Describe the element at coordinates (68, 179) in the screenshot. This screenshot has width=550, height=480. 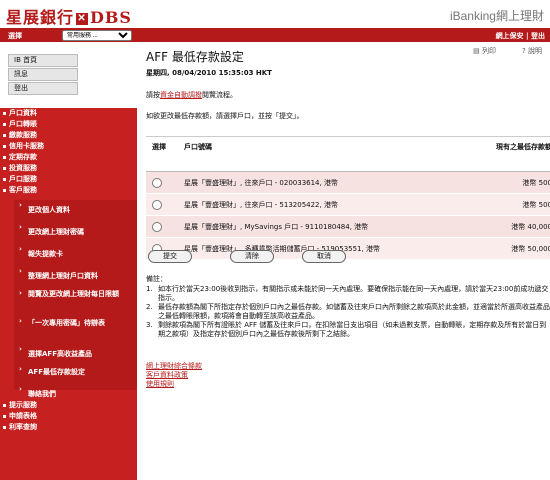
I see `menu-item-account-services: 戶口服務` at that location.